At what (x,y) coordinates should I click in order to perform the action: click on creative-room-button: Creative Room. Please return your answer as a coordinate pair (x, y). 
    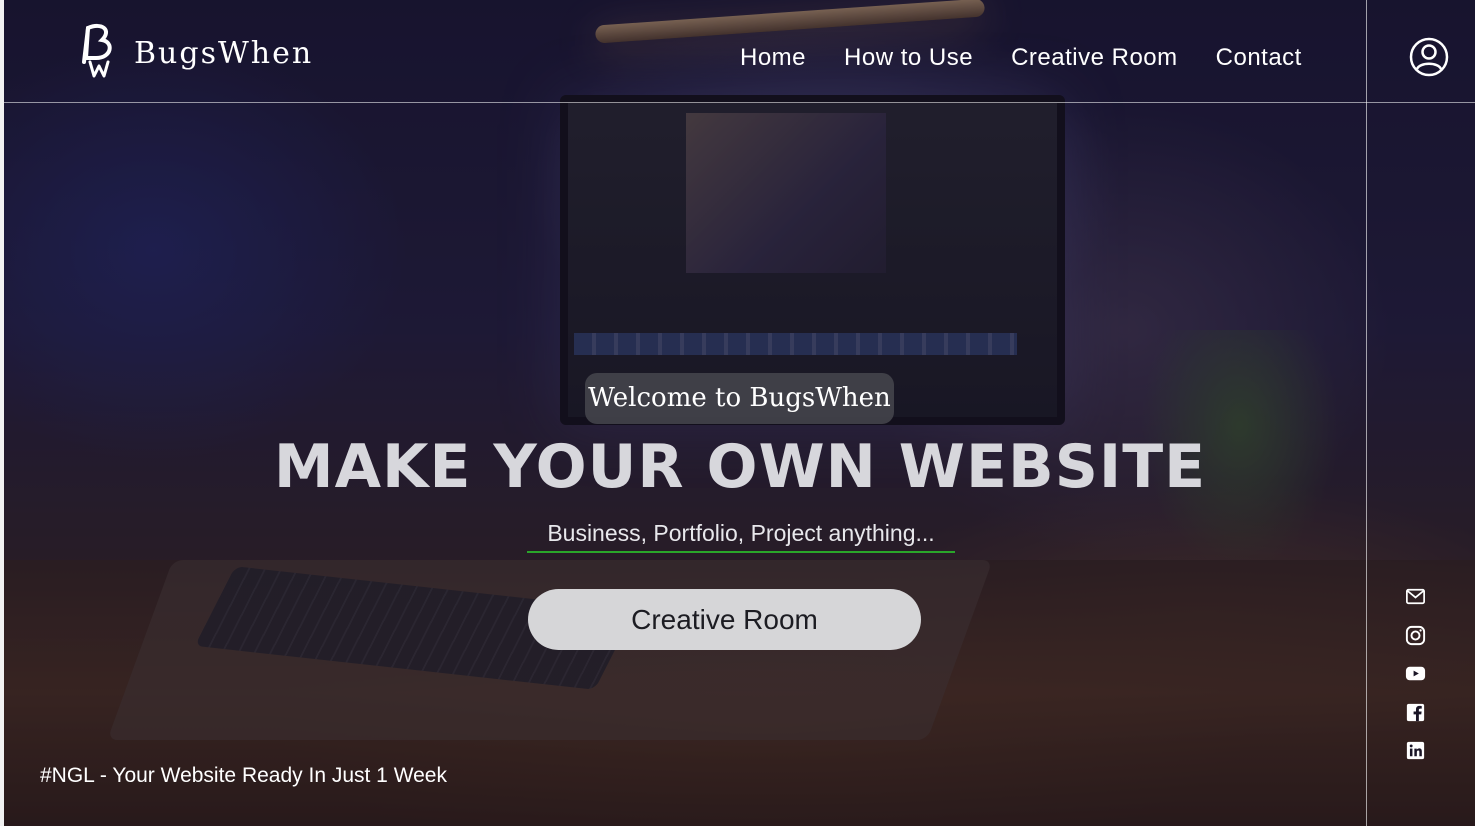
    Looking at the image, I should click on (724, 619).